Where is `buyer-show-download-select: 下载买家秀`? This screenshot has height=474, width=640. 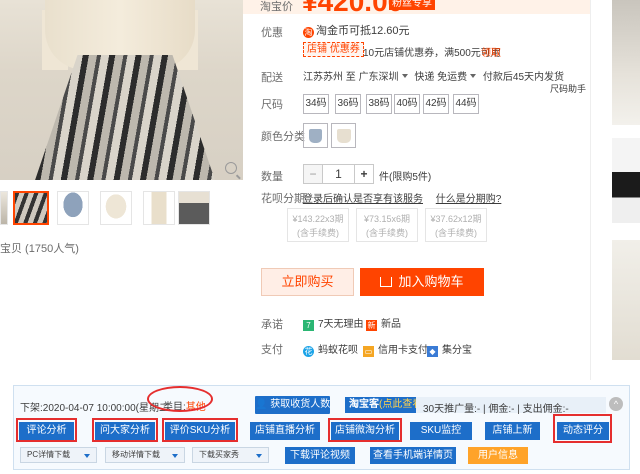
buyer-show-download-select: 下载买家秀 is located at coordinates (230, 455).